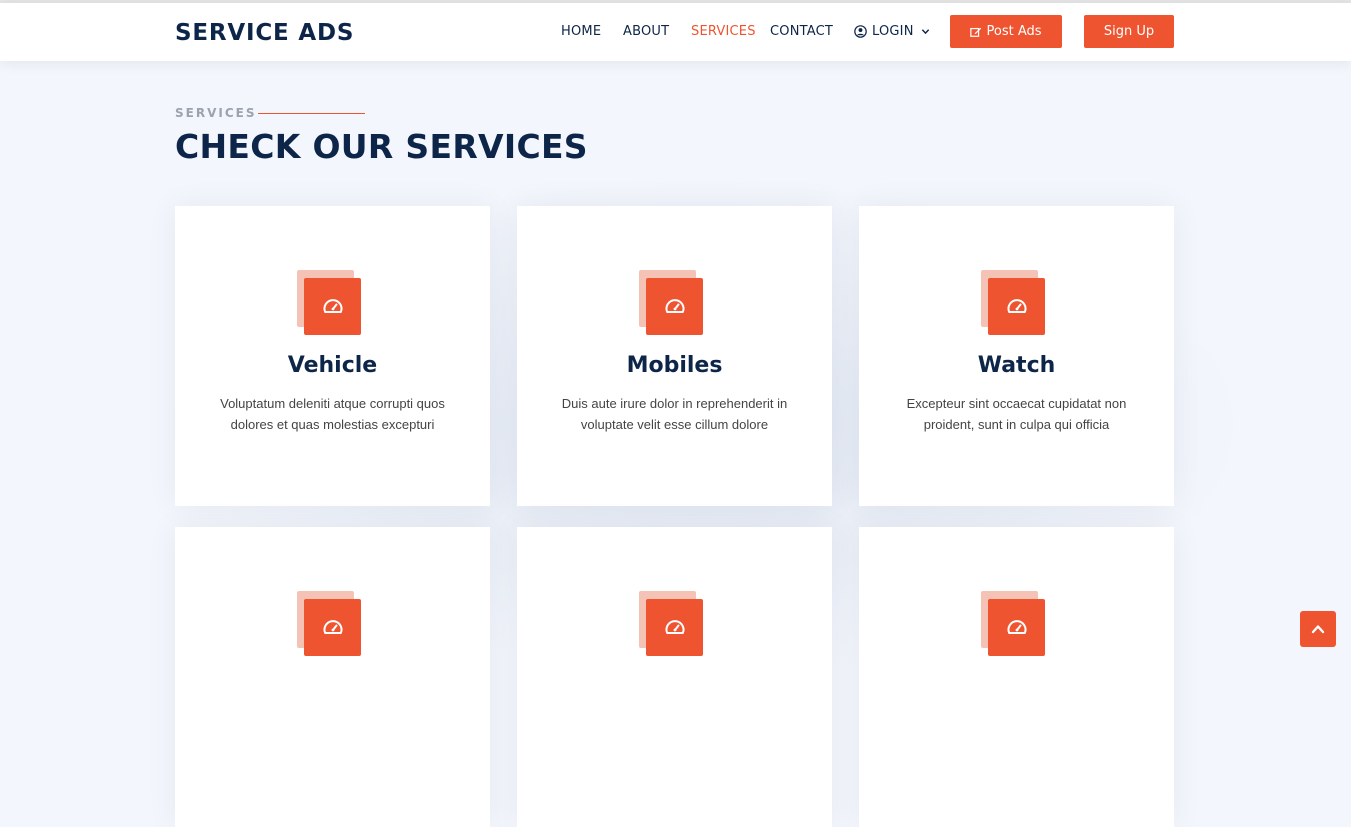 This screenshot has width=1351, height=827. Describe the element at coordinates (216, 113) in the screenshot. I see `section-label: SERVICES` at that location.